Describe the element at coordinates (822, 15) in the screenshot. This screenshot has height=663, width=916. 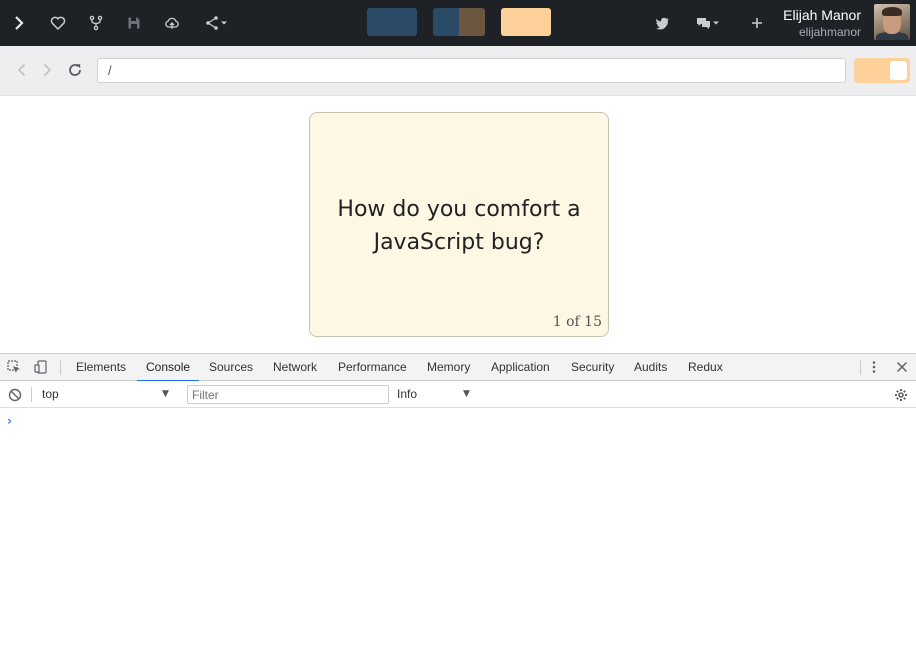
I see `user-name: Elijah Manor` at that location.